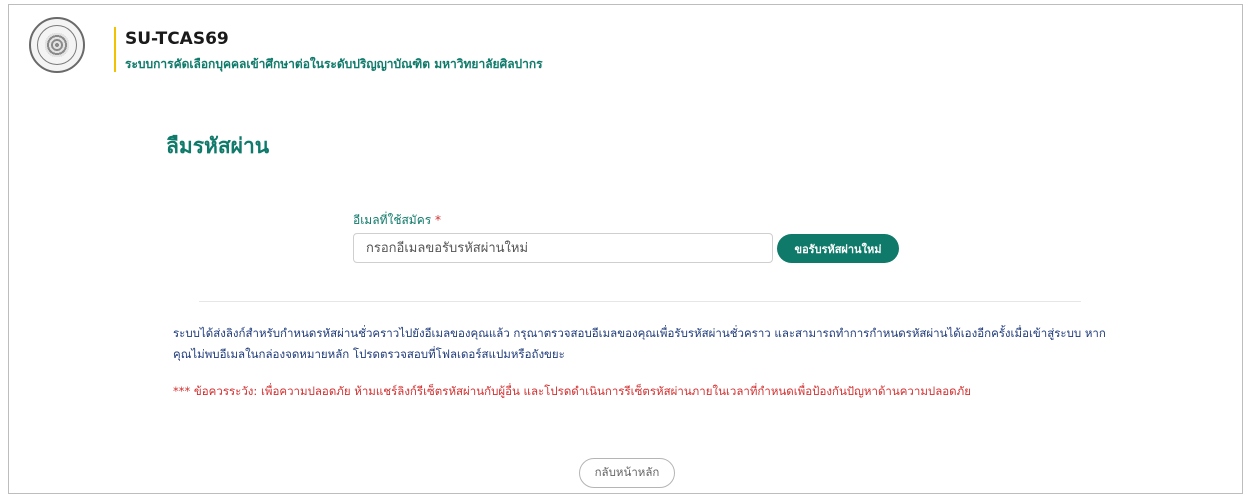 The image size is (1253, 499). I want to click on page-title: ลืมรหัสผ่าน, so click(218, 146).